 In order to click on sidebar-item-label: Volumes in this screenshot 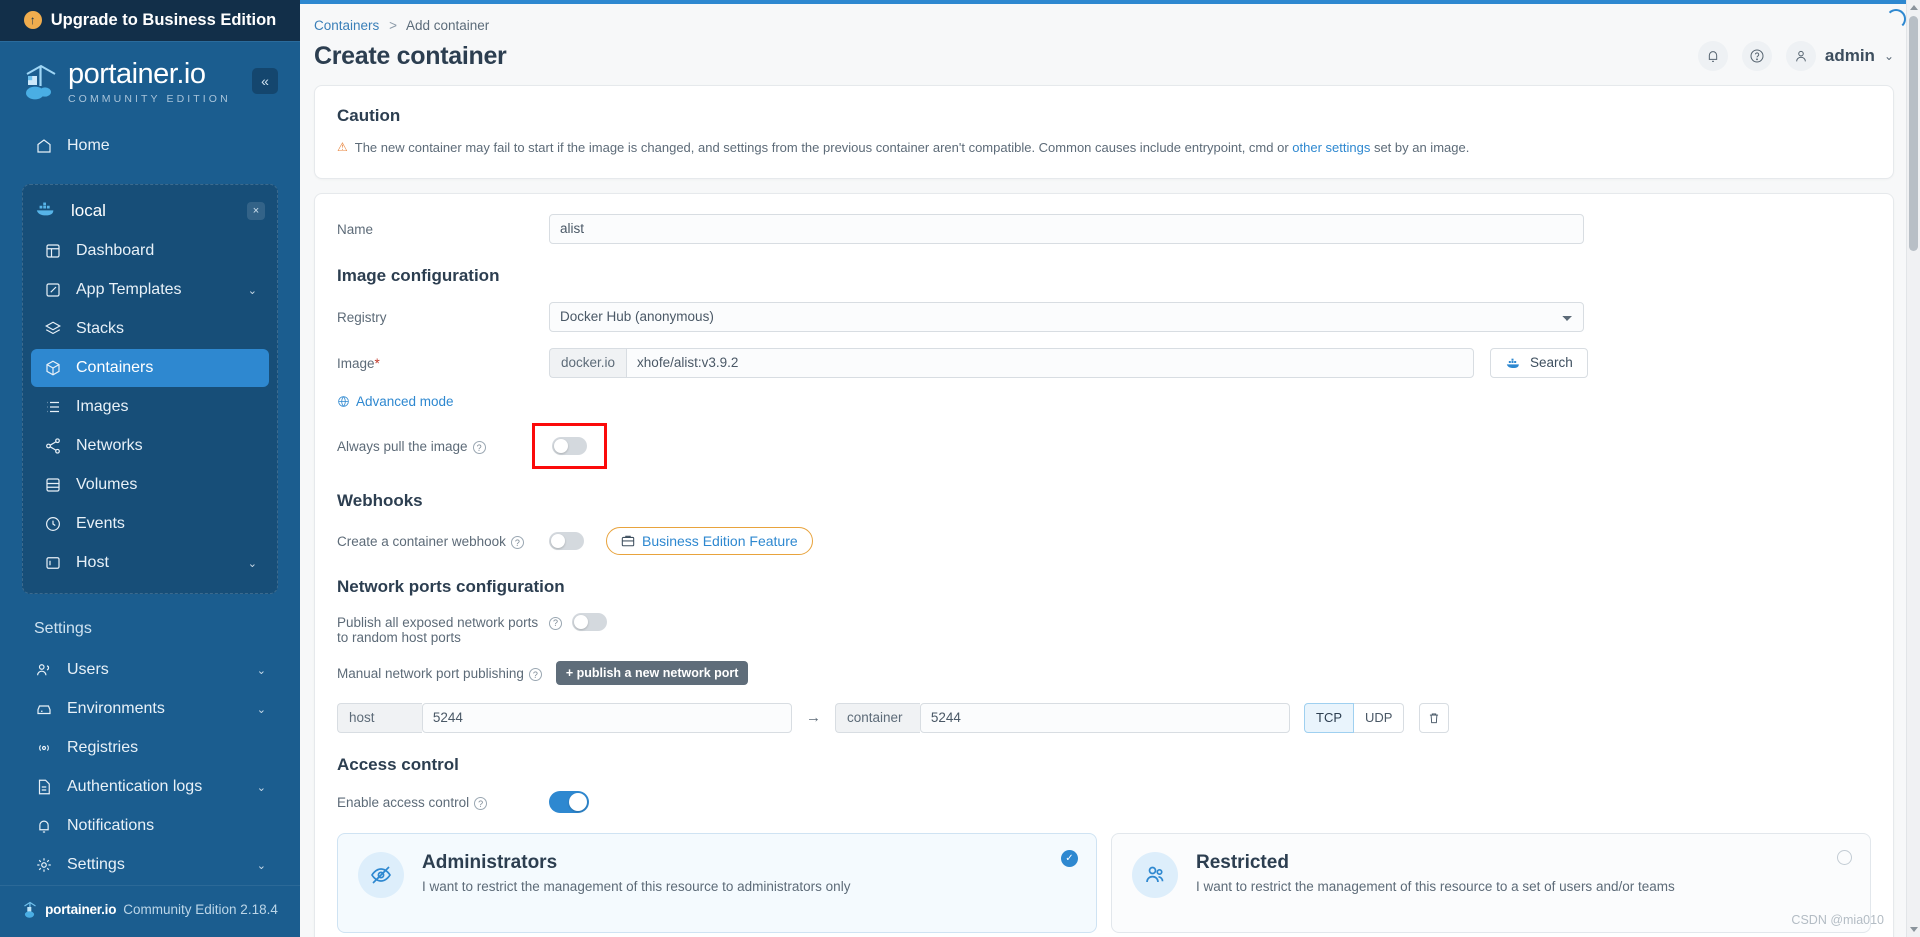, I will do `click(107, 484)`.